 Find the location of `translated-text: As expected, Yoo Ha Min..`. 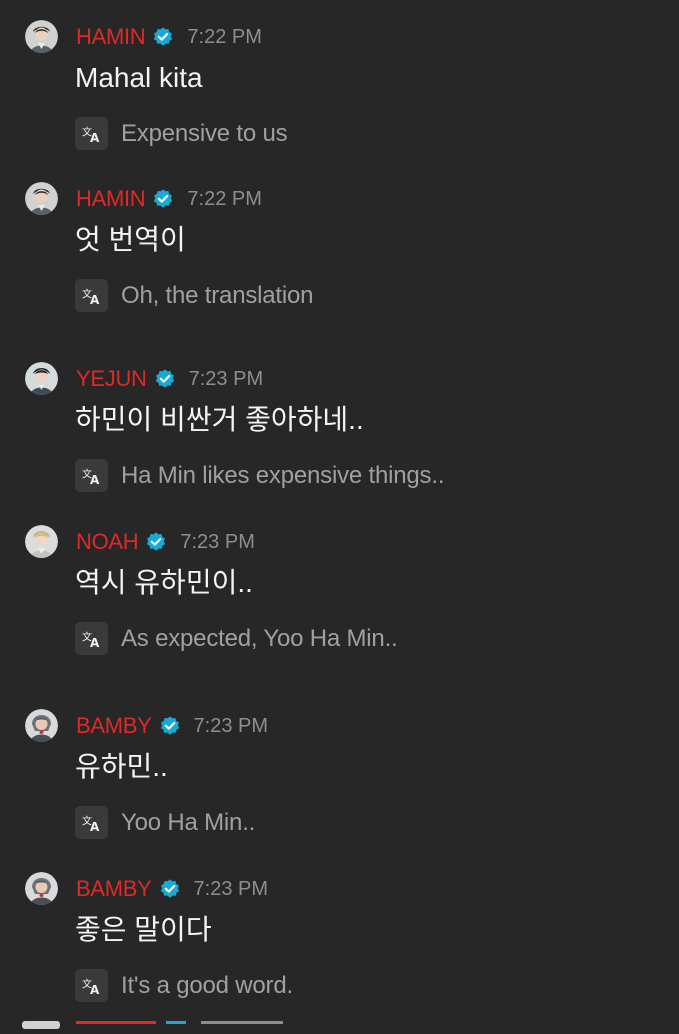

translated-text: As expected, Yoo Ha Min.. is located at coordinates (259, 638).